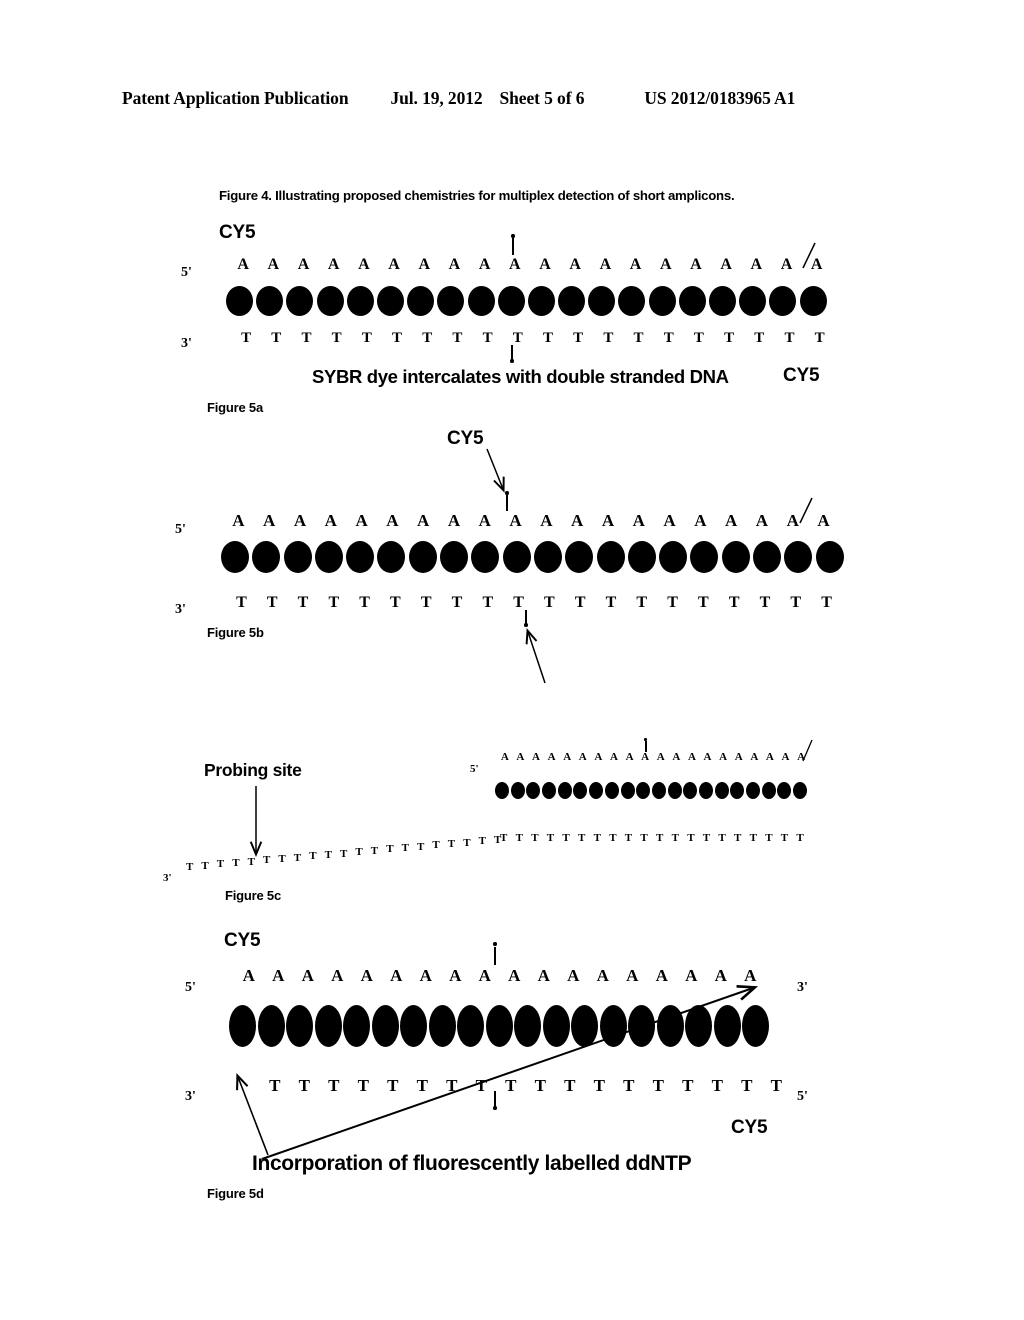 The image size is (1024, 1320). I want to click on figure5a-cy5-right-label: CY5, so click(801, 375).